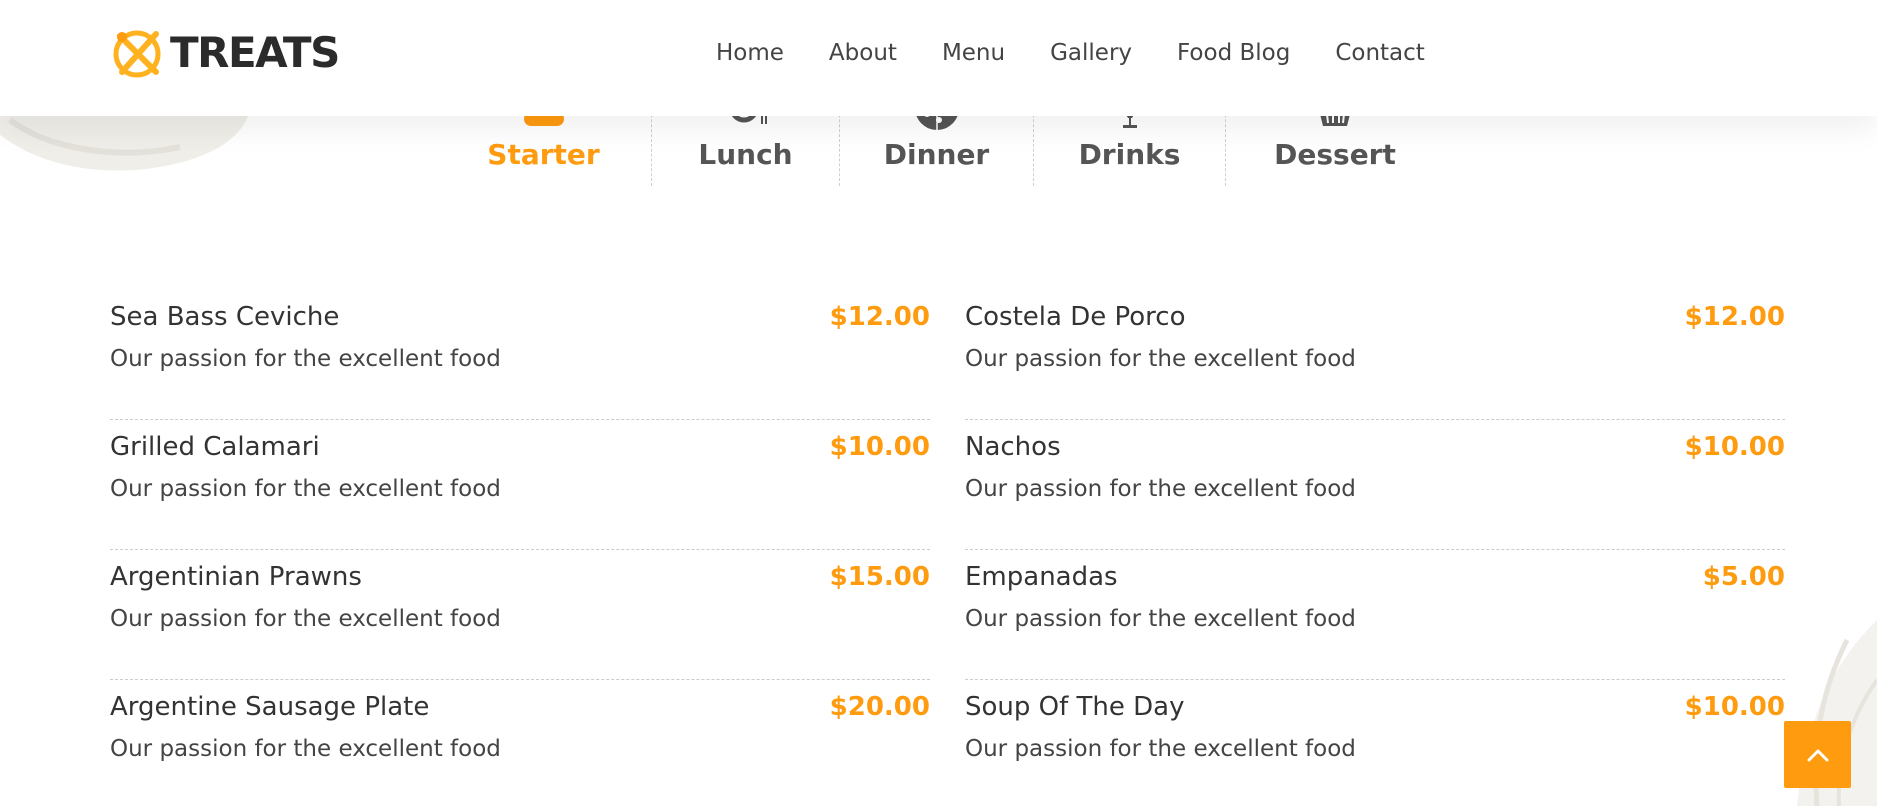 The height and width of the screenshot is (806, 1877). I want to click on nav-item-food-blog: Food Blog, so click(1233, 53).